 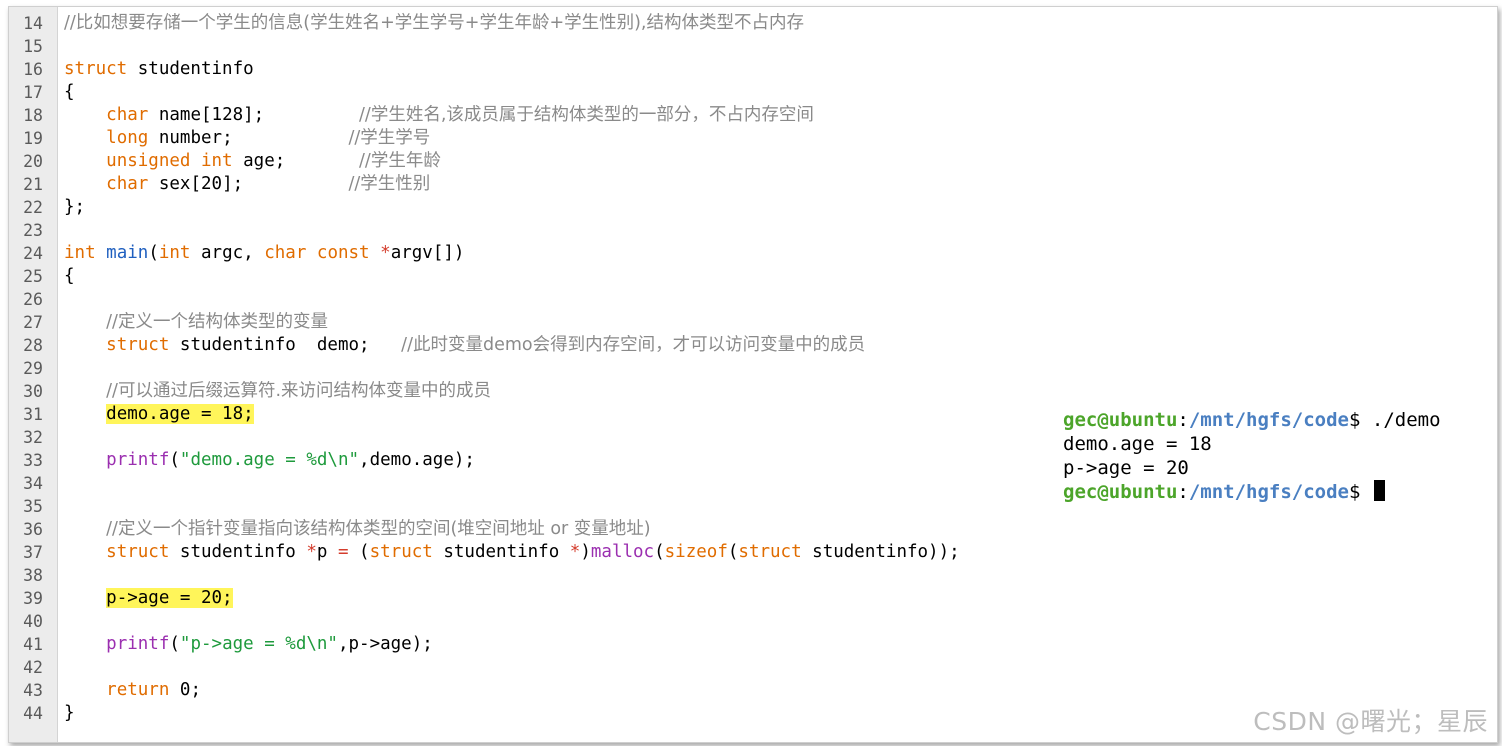 What do you see at coordinates (33, 414) in the screenshot?
I see `line-number: 31` at bounding box center [33, 414].